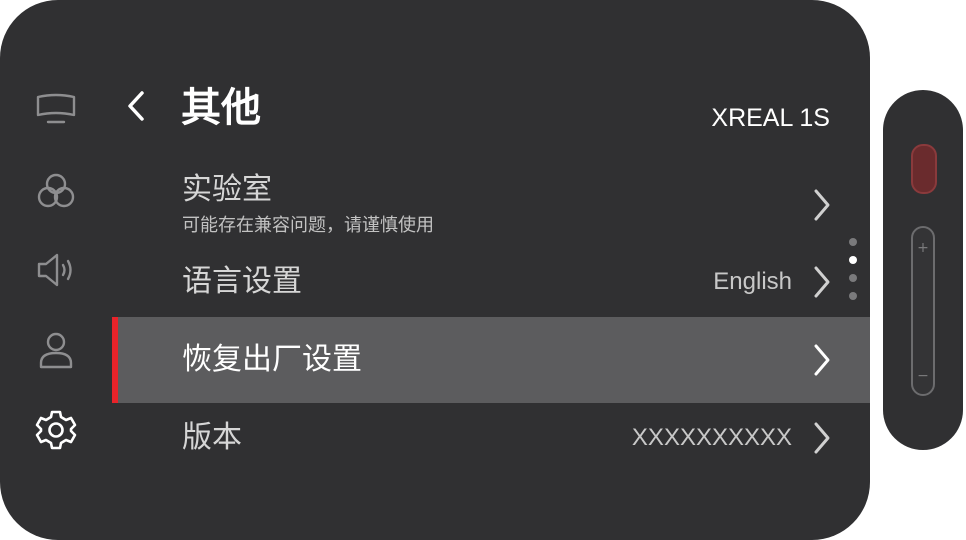 The height and width of the screenshot is (540, 966). What do you see at coordinates (308, 225) in the screenshot?
I see `menu-item-subtitle: 可能存在兼容问题，请谨慎使用` at bounding box center [308, 225].